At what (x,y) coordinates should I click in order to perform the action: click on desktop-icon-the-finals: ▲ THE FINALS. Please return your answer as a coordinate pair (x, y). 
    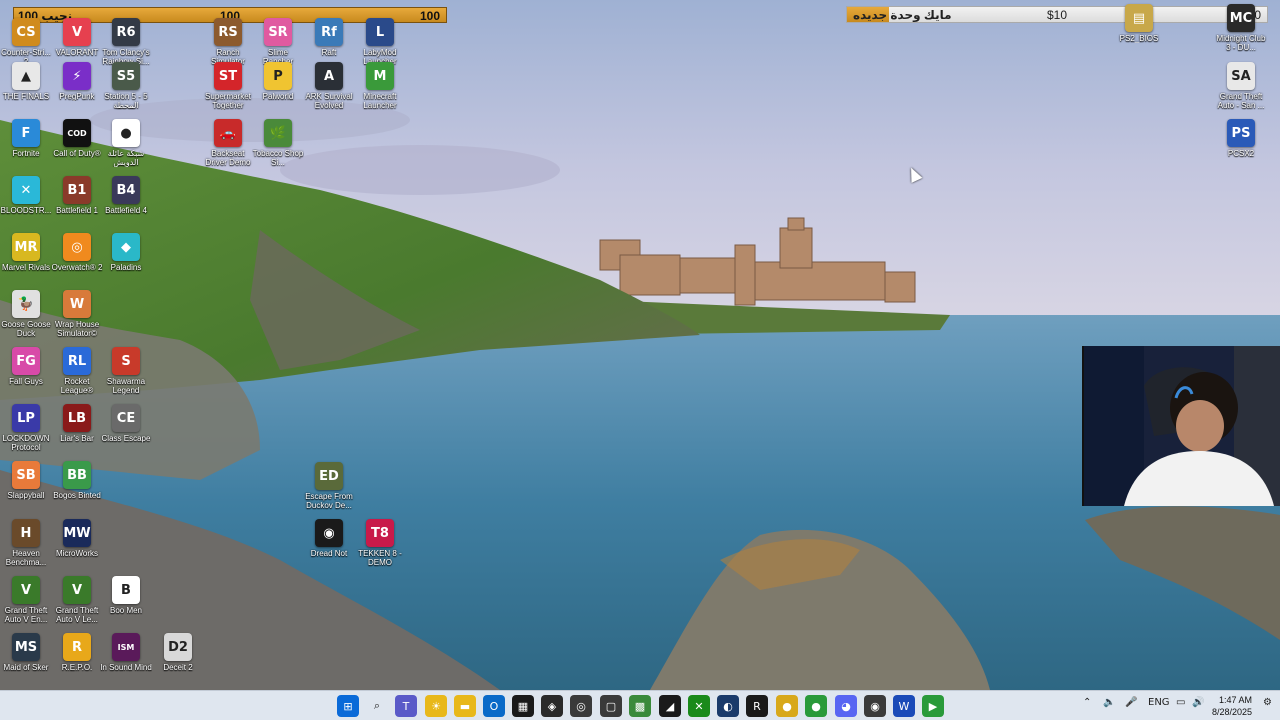
    Looking at the image, I should click on (26, 81).